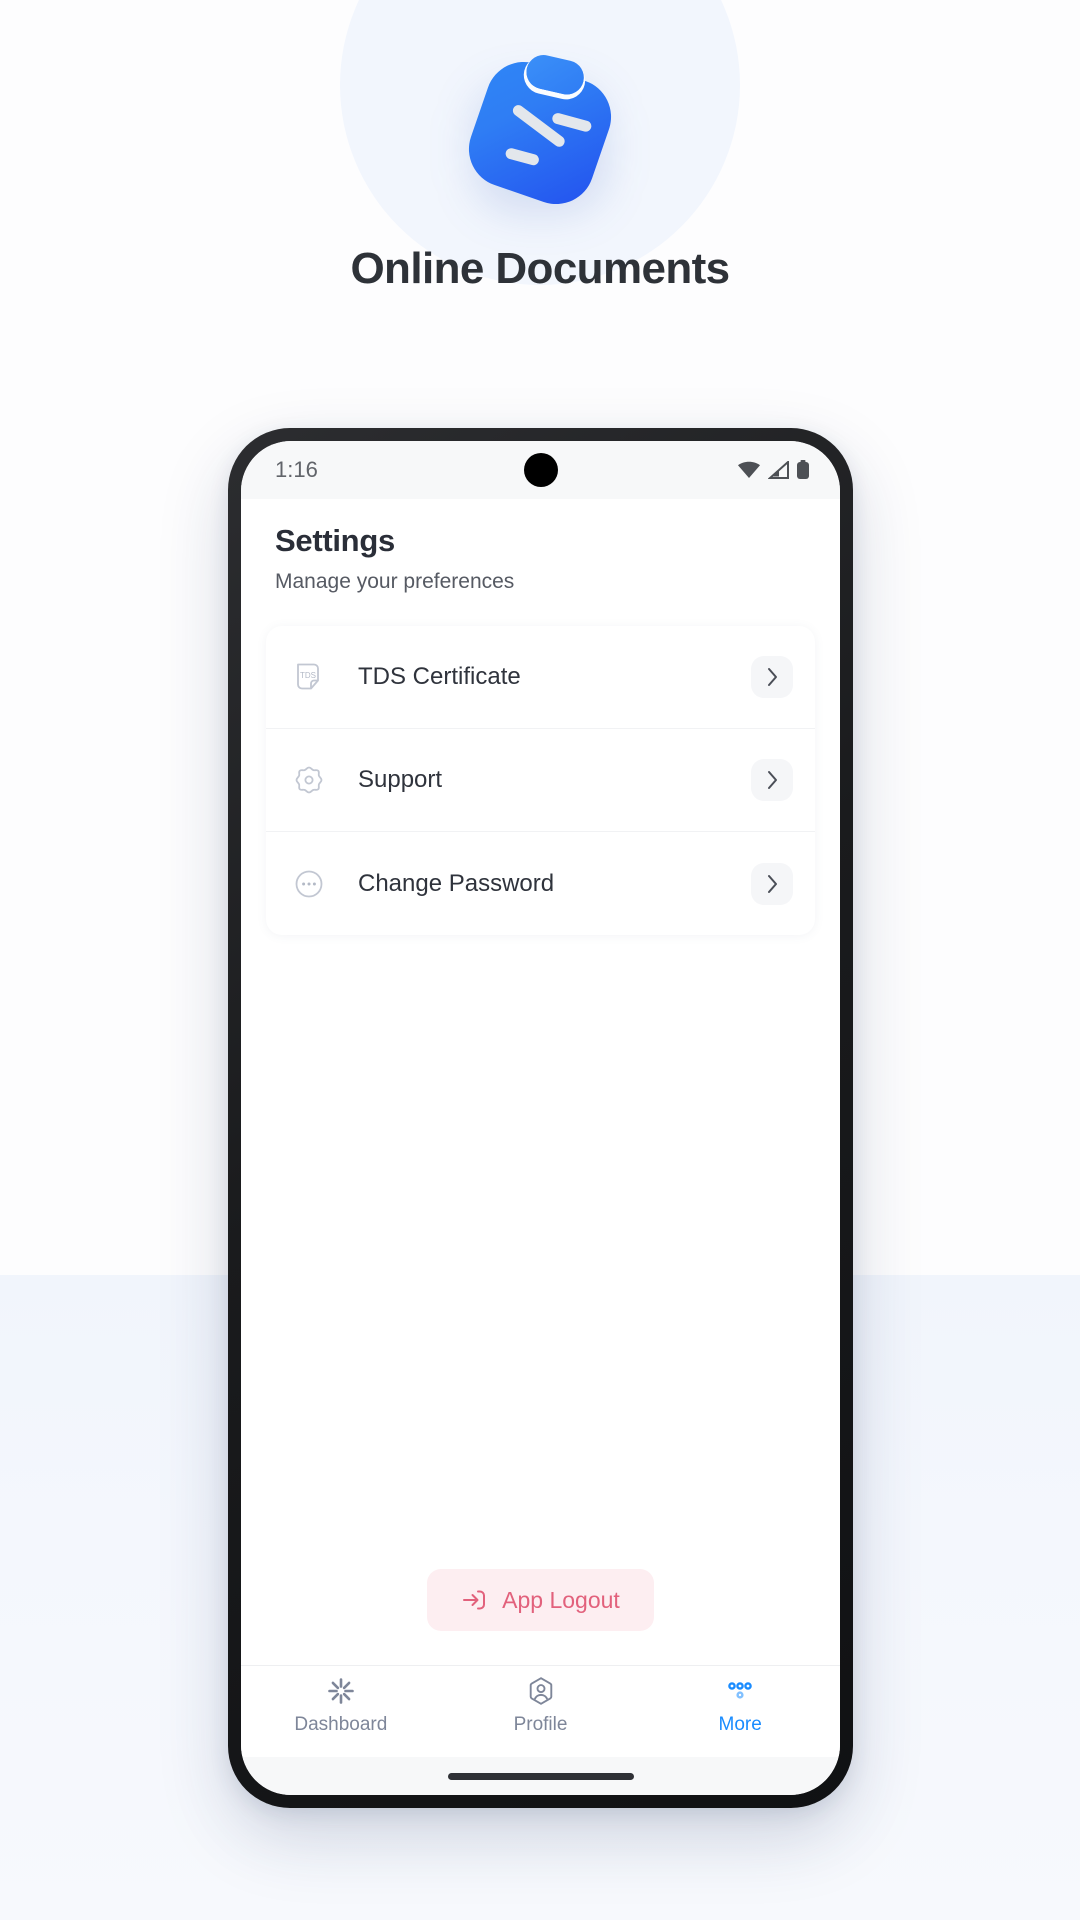 This screenshot has height=1920, width=1080. What do you see at coordinates (541, 1691) in the screenshot?
I see `person-hexagon-icon` at bounding box center [541, 1691].